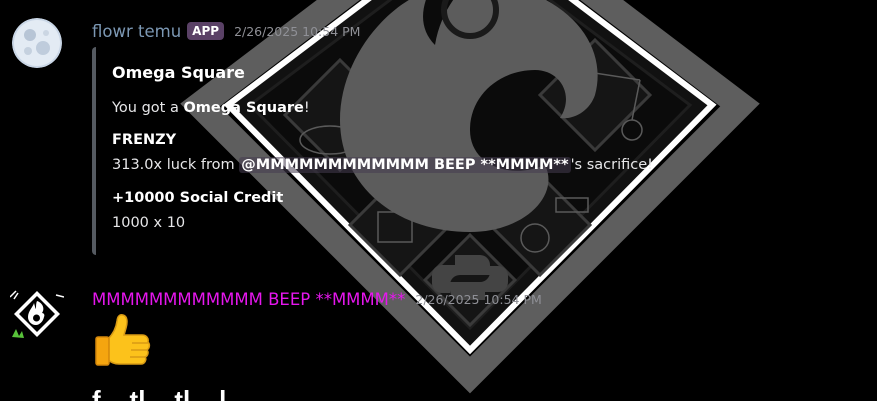  What do you see at coordinates (206, 31) in the screenshot?
I see `app-badge: APP` at bounding box center [206, 31].